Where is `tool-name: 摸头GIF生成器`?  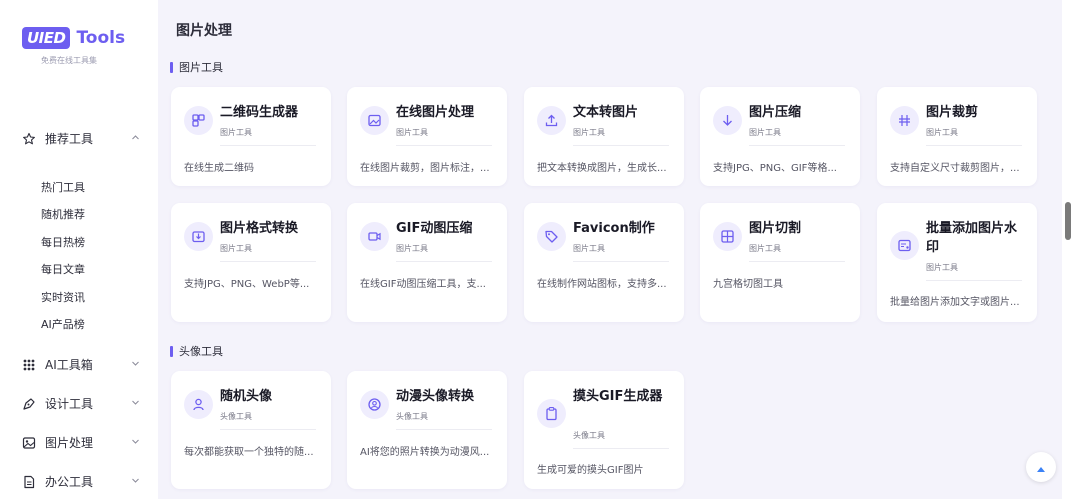 tool-name: 摸头GIF生成器 is located at coordinates (618, 396).